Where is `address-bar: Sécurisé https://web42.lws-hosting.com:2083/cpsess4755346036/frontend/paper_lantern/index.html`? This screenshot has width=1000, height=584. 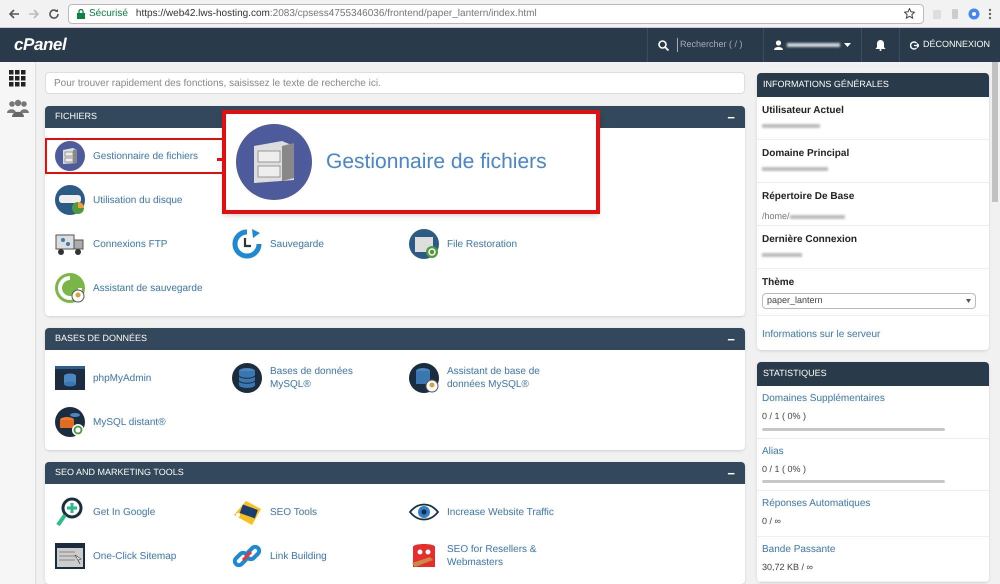
address-bar: Sécurisé https://web42.lws-hosting.com:2083/cpsess4755346036/frontend/paper_lantern/index.html is located at coordinates (496, 14).